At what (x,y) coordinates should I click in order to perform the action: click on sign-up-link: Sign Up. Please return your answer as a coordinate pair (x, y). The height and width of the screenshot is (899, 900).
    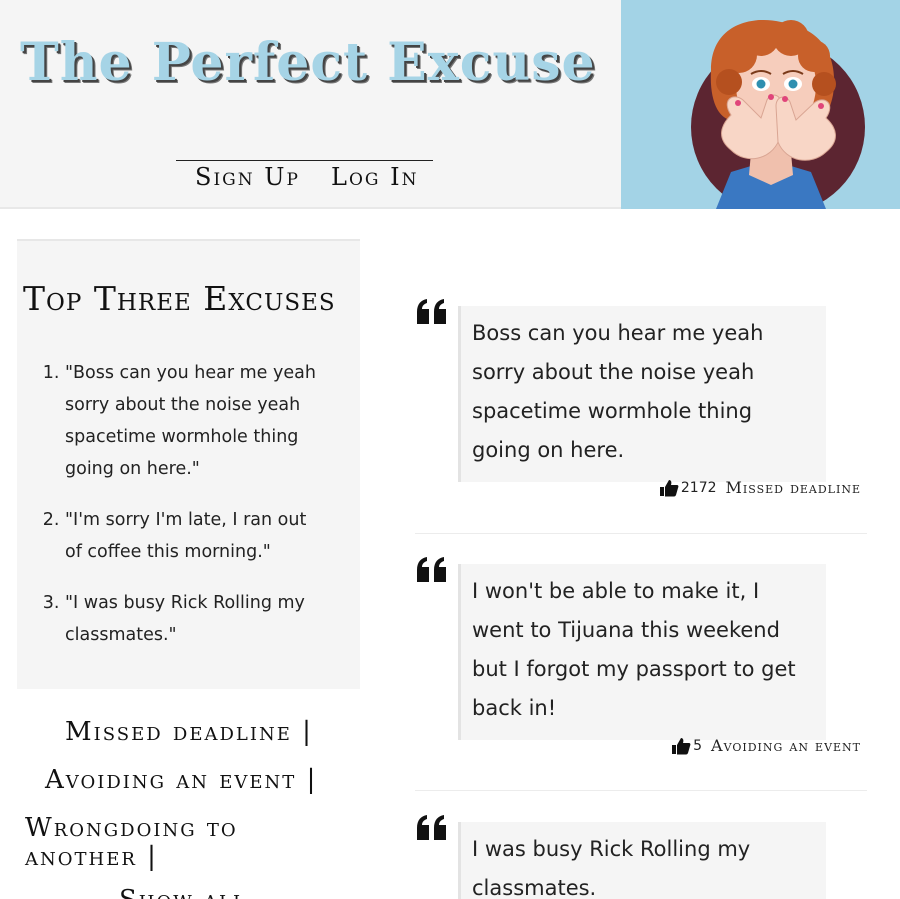
    Looking at the image, I should click on (247, 177).